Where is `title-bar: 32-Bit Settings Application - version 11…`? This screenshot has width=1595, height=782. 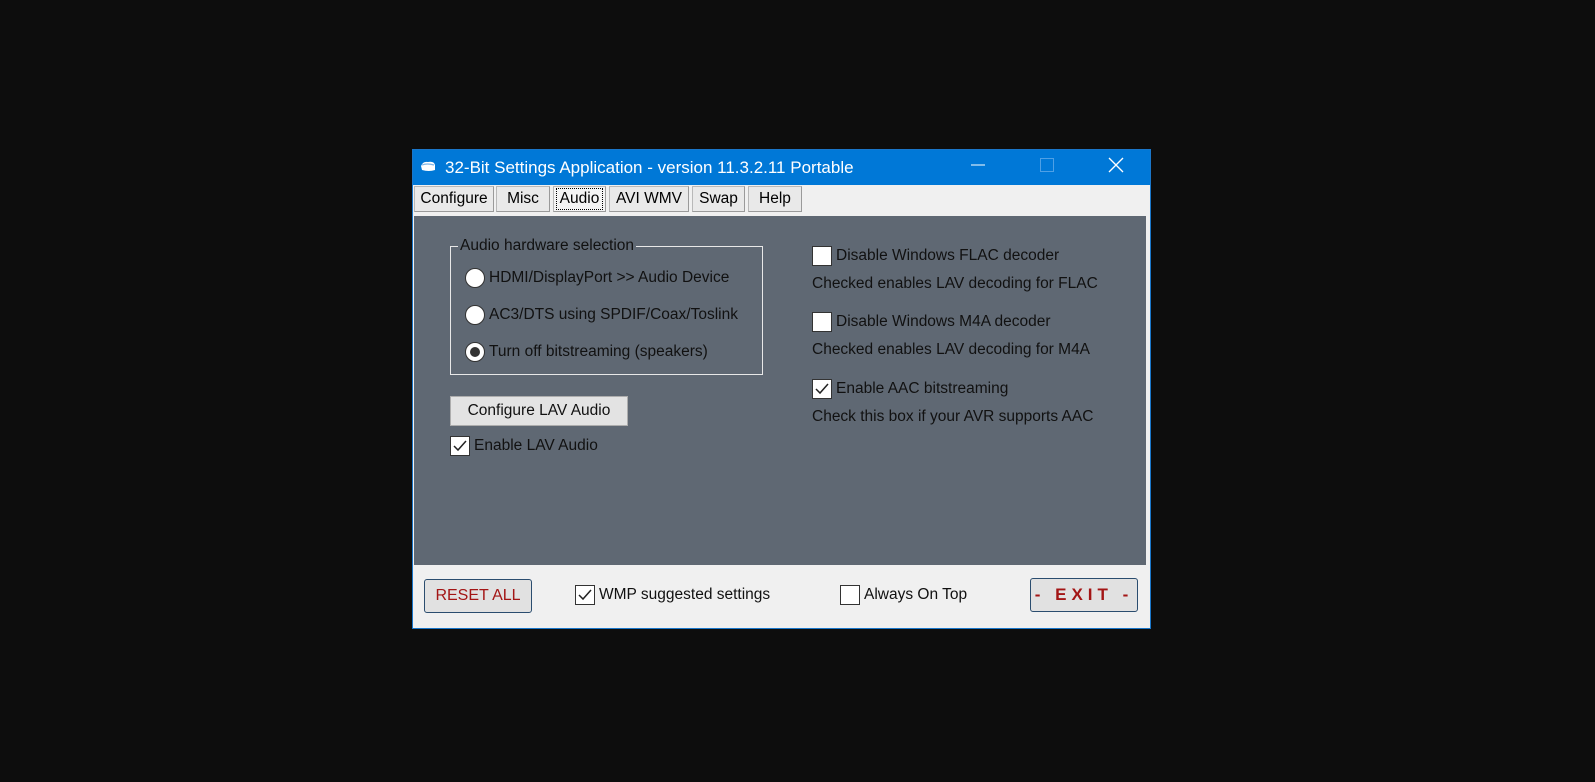 title-bar: 32-Bit Settings Application - version 11… is located at coordinates (781, 167).